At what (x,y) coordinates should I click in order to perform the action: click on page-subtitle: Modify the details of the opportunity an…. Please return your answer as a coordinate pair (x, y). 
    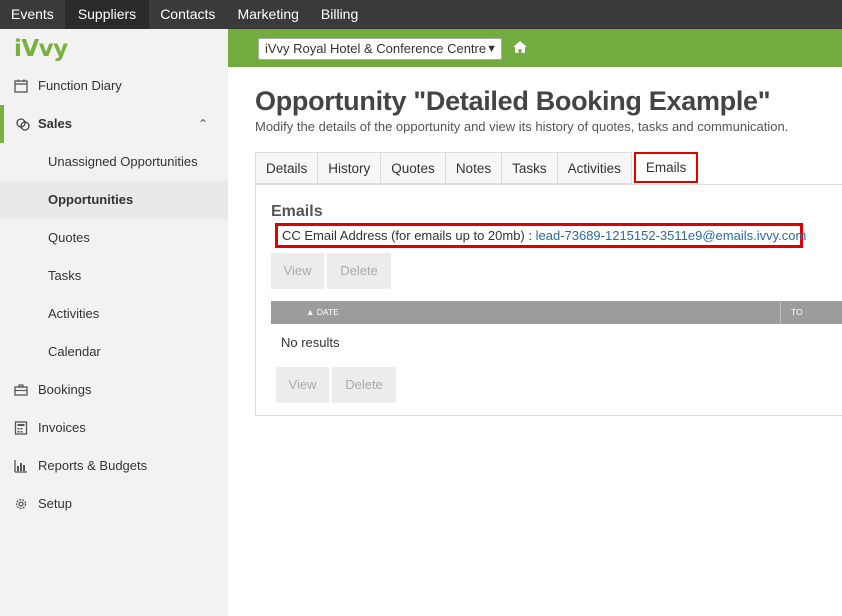
    Looking at the image, I should click on (522, 126).